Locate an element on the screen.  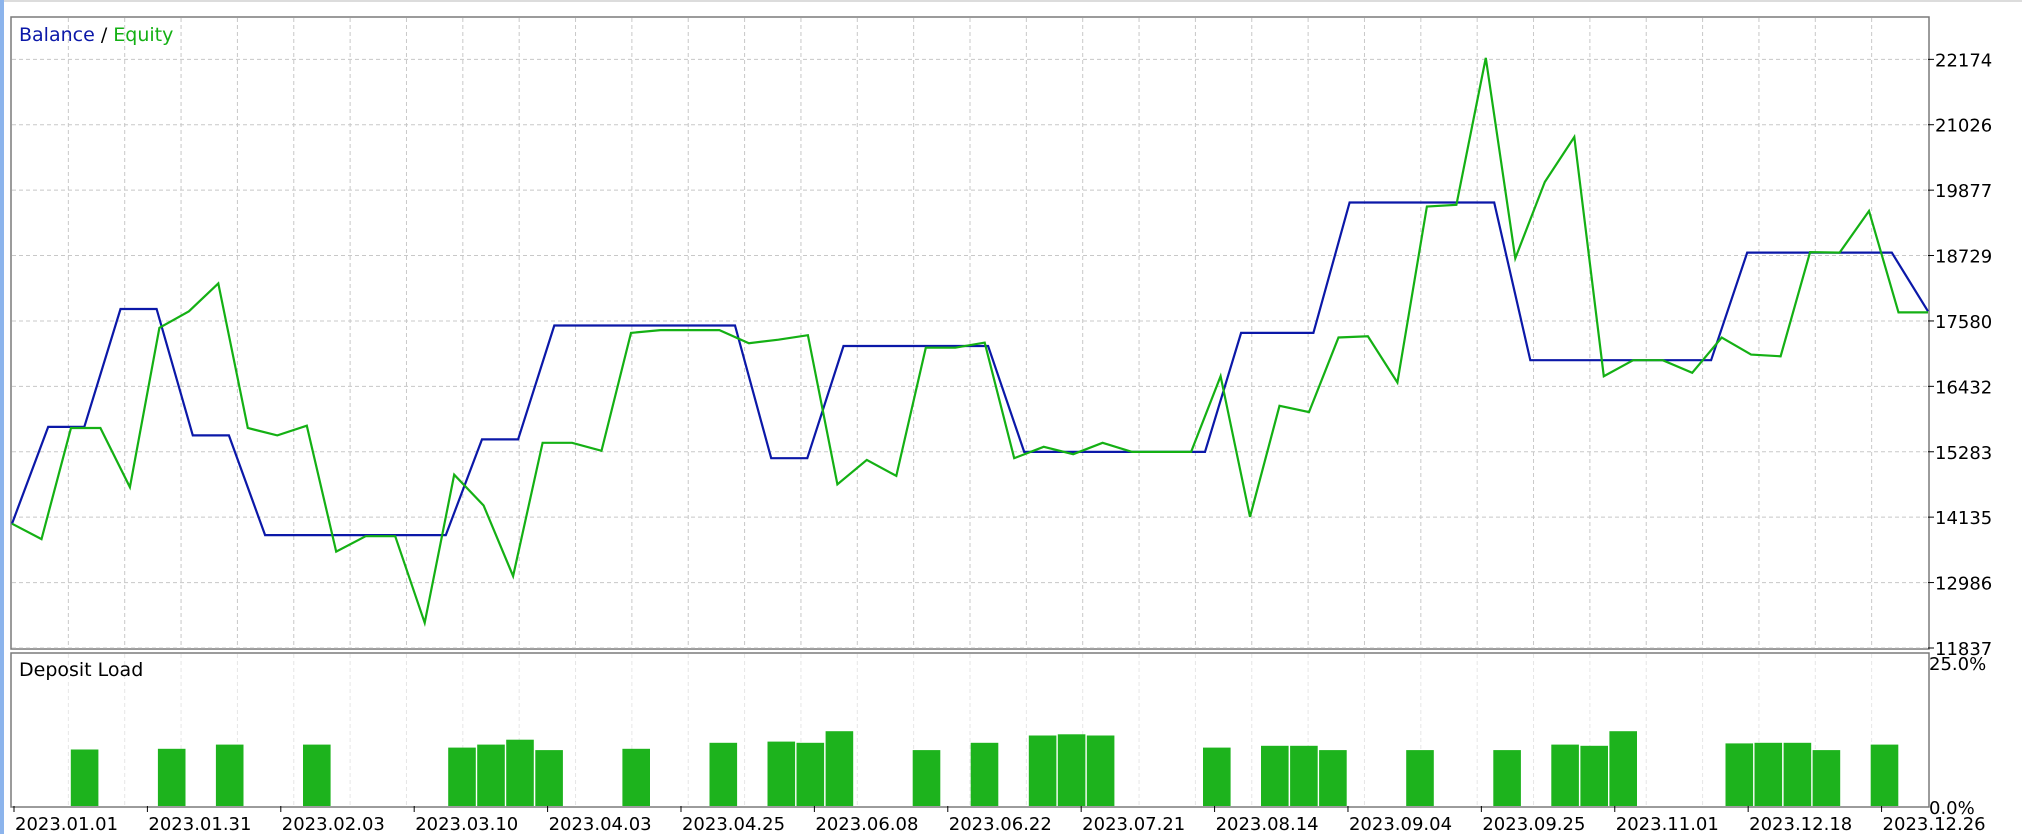
x-tick-label: 2023.01.01 is located at coordinates (66, 824).